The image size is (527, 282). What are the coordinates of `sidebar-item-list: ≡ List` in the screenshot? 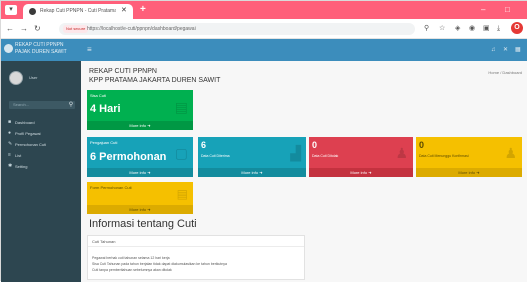 It's located at (41, 155).